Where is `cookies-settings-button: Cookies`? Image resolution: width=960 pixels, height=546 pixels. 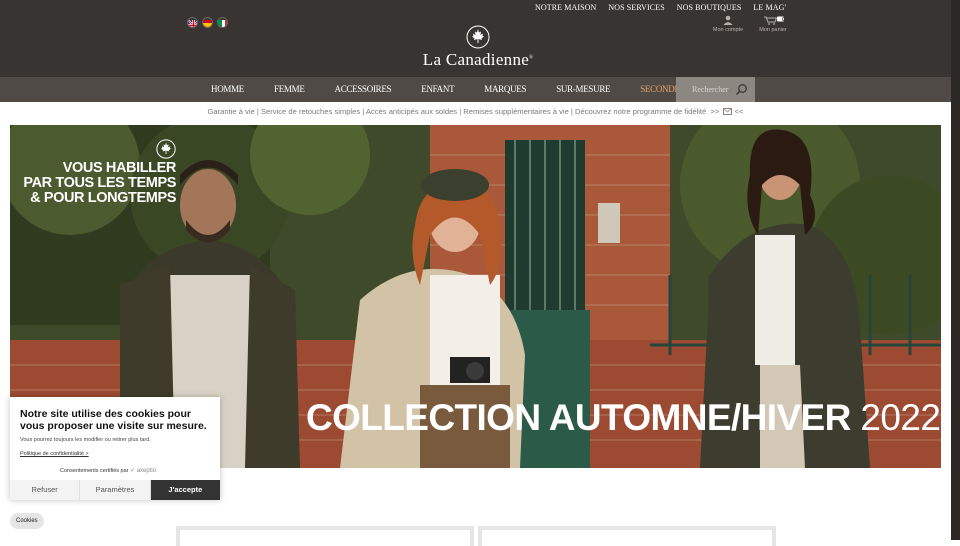
cookies-settings-button: Cookies is located at coordinates (27, 521).